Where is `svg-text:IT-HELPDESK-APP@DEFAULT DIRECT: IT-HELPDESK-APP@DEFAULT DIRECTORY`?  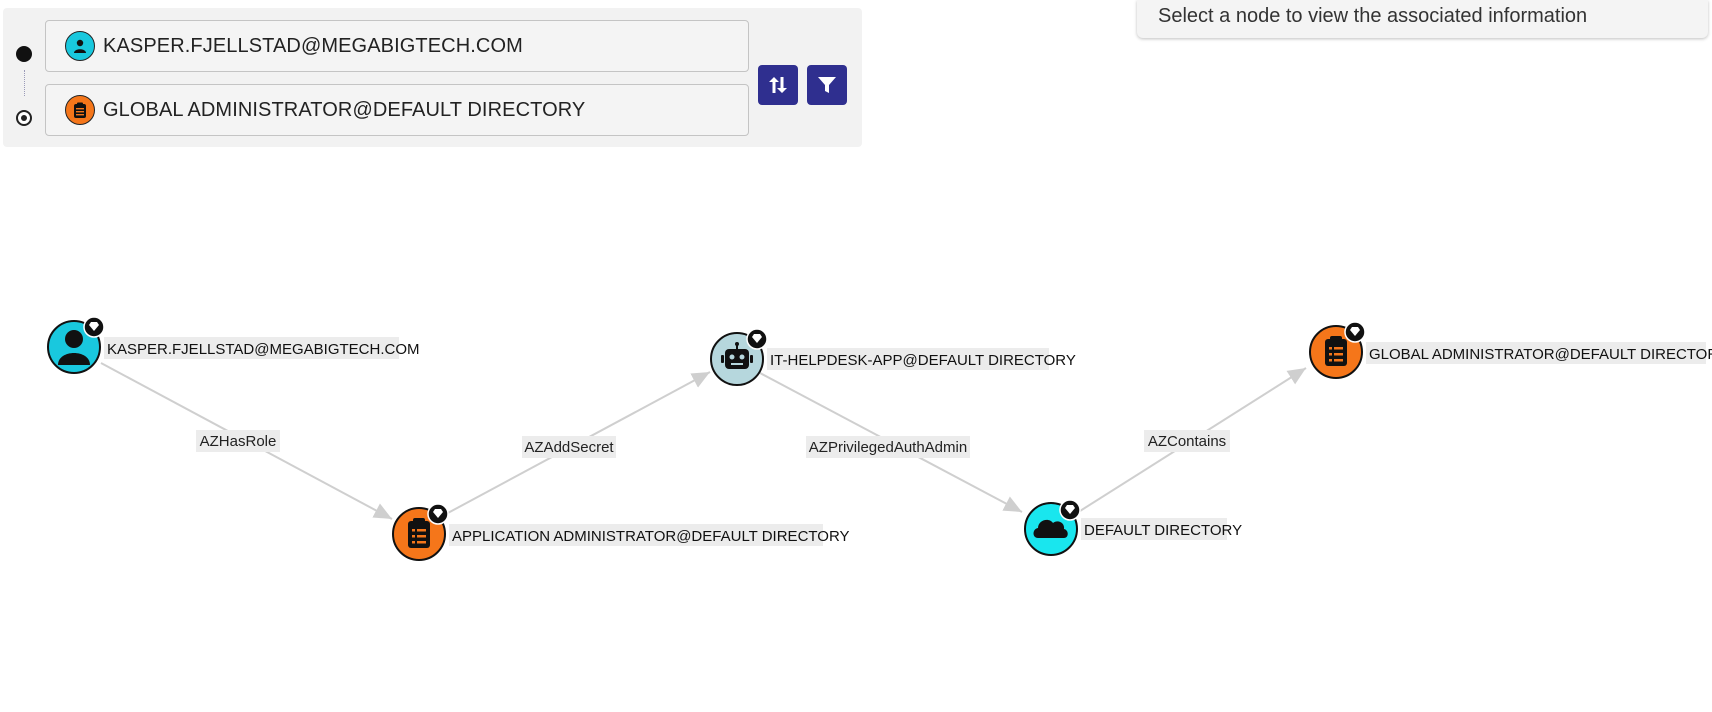
svg-text:IT-HELPDESK-APP@DEFAULT DIRECT: IT-HELPDESK-APP@DEFAULT DIRECTORY is located at coordinates (923, 360).